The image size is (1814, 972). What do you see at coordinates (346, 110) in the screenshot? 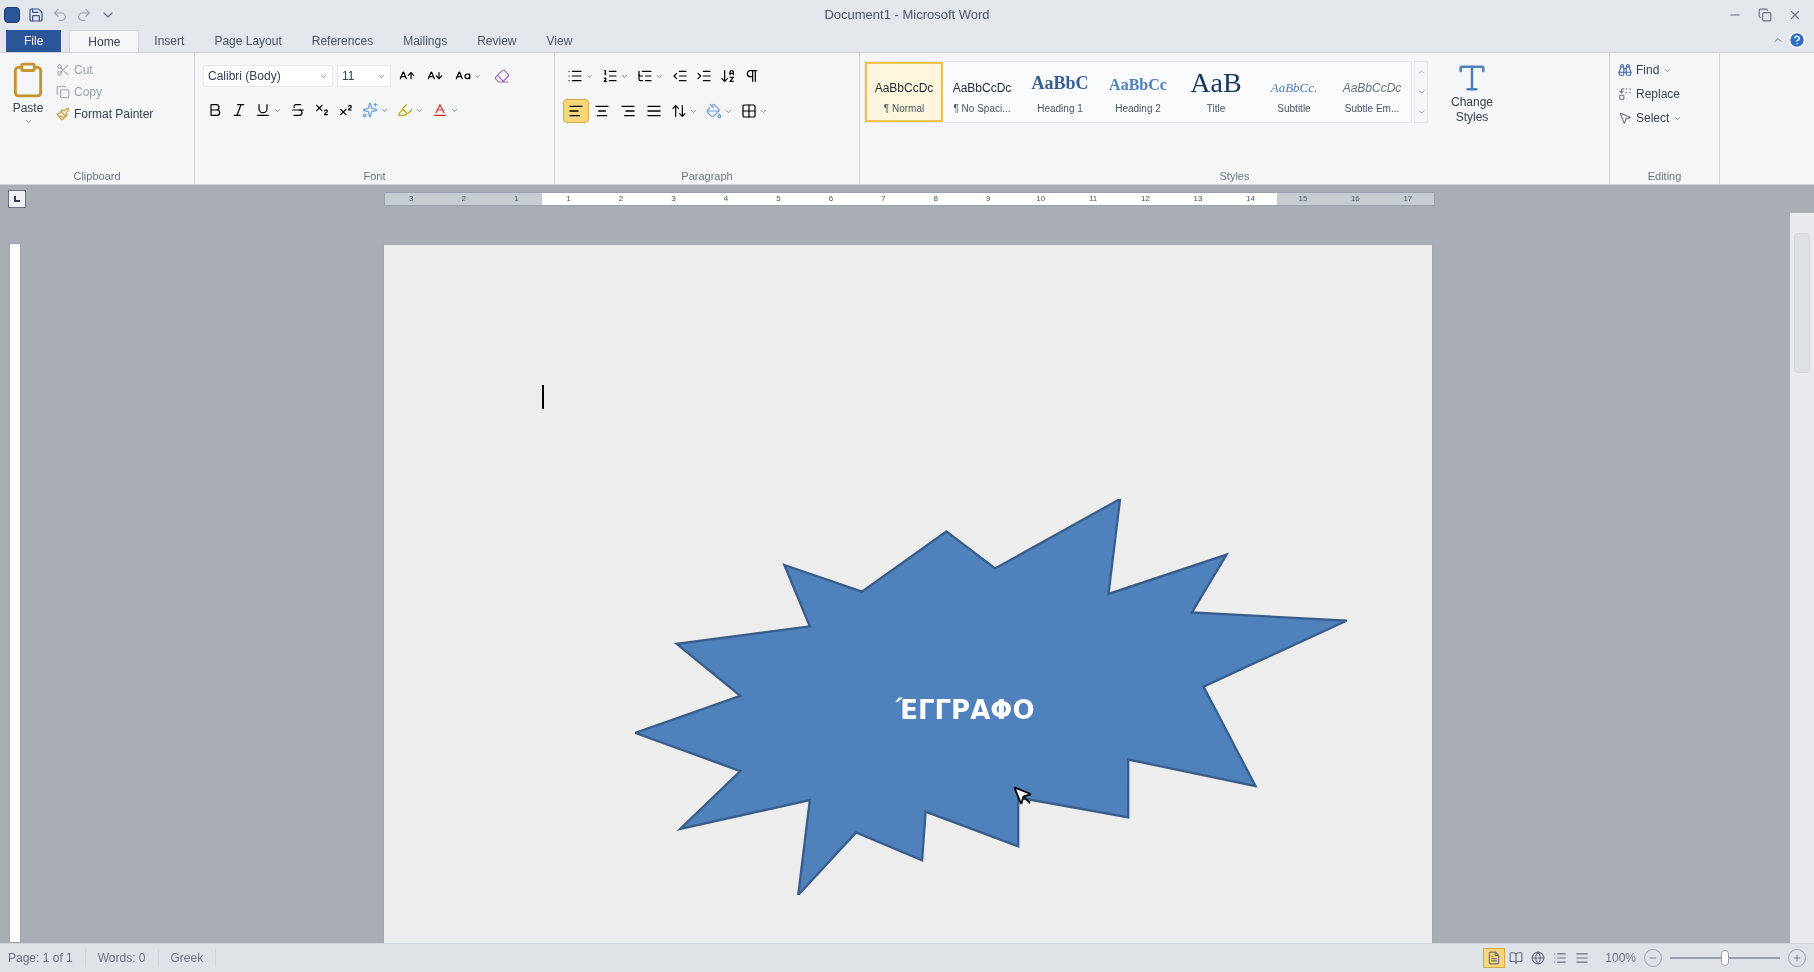
I see `superscript-icon` at bounding box center [346, 110].